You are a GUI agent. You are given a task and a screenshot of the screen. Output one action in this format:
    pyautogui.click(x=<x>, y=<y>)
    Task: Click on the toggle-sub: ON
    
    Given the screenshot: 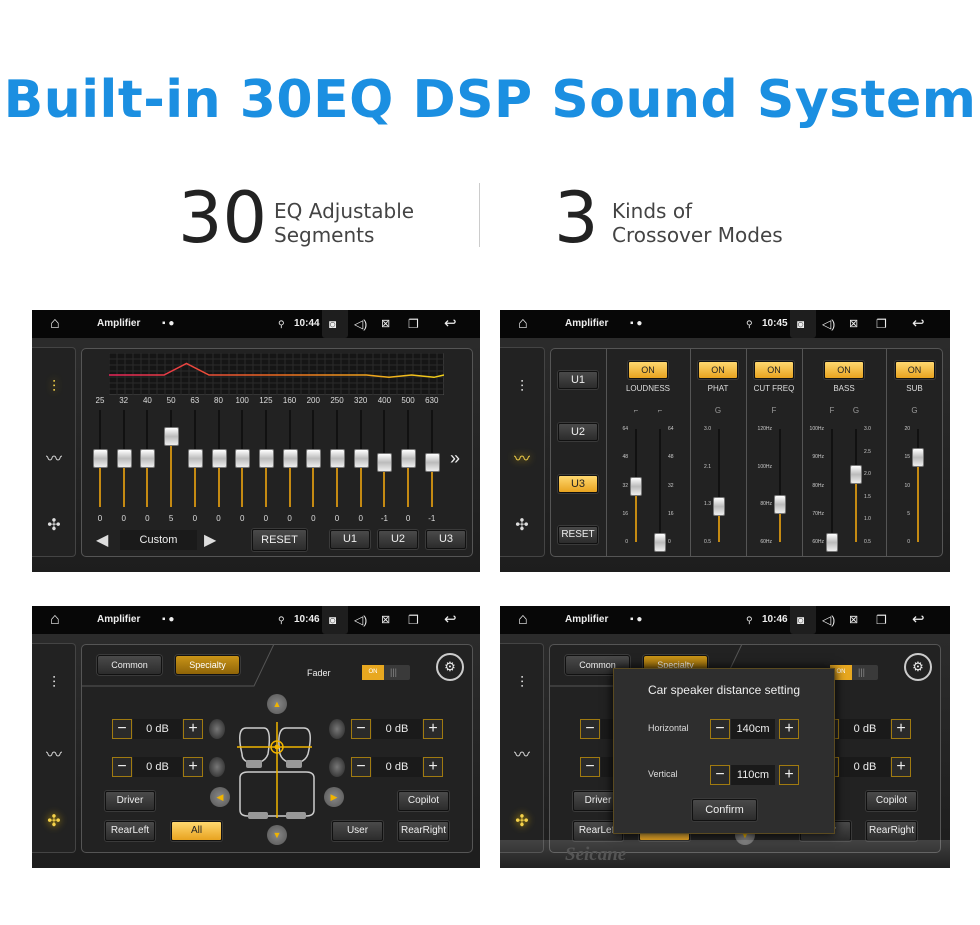 What is the action you would take?
    pyautogui.click(x=914, y=370)
    